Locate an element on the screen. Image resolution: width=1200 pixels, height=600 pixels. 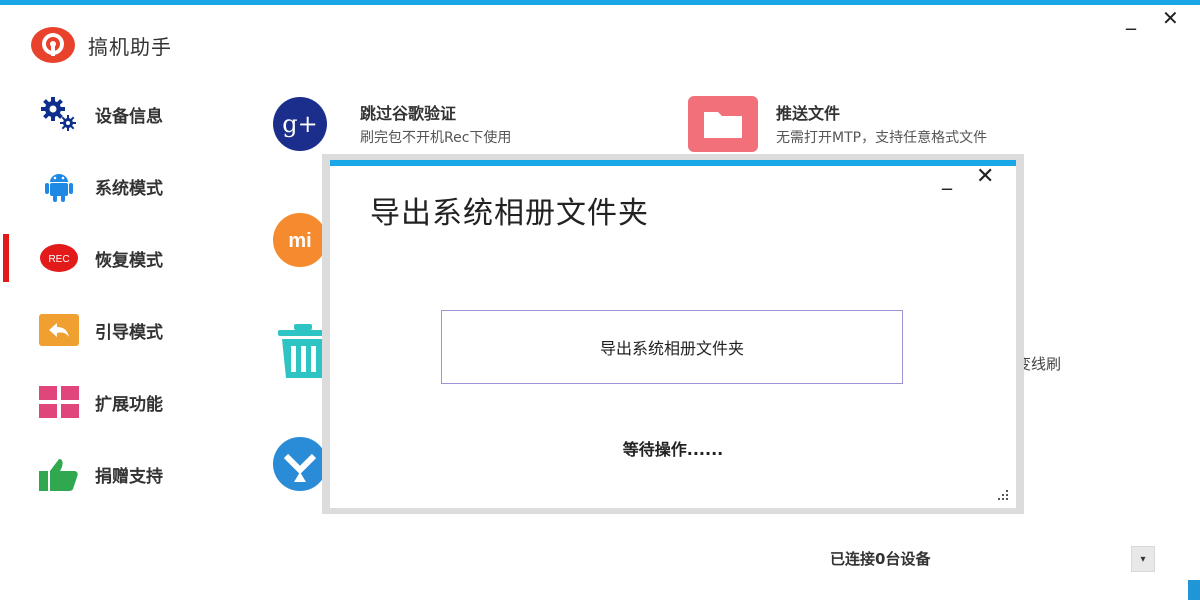
feature-desc: 无需打开MTP，支持任意格式文件 is located at coordinates (882, 138).